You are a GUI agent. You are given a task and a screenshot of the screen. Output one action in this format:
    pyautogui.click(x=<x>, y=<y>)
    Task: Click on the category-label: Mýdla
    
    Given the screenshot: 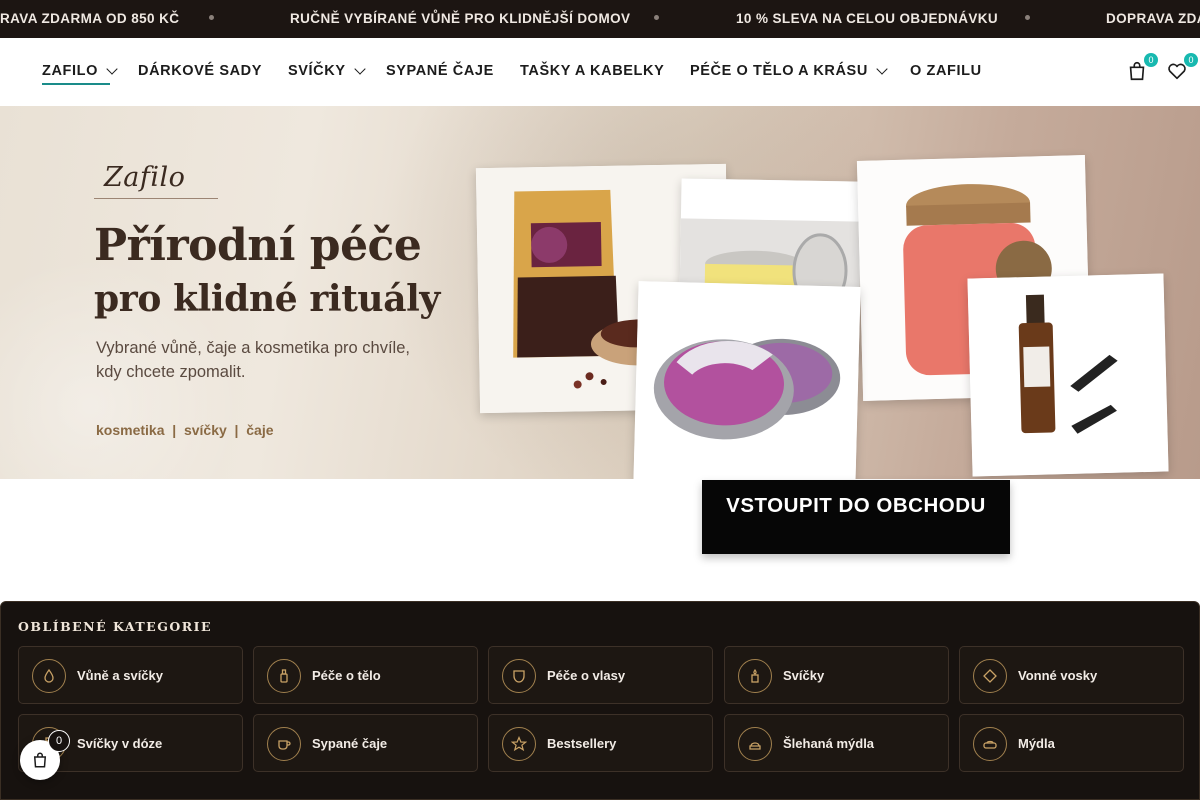 What is the action you would take?
    pyautogui.click(x=1036, y=743)
    